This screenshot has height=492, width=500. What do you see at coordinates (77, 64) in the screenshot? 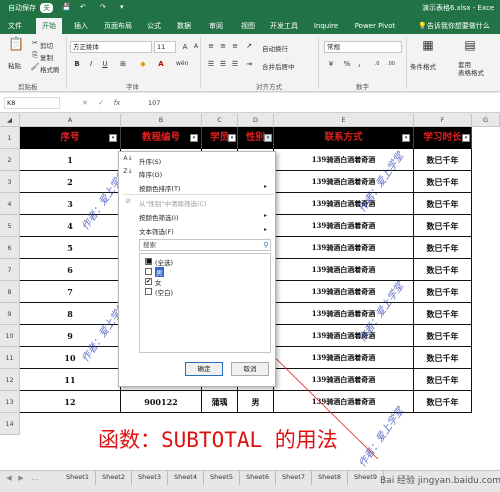
I see `bold-button: B` at bounding box center [77, 64].